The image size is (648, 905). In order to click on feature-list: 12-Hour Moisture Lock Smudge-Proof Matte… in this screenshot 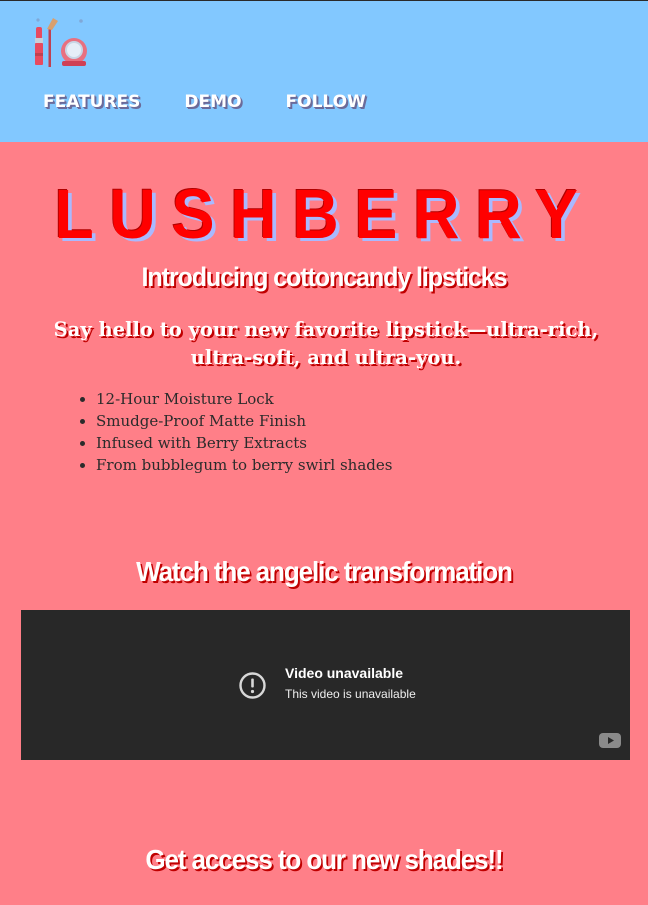, I will do `click(234, 432)`.